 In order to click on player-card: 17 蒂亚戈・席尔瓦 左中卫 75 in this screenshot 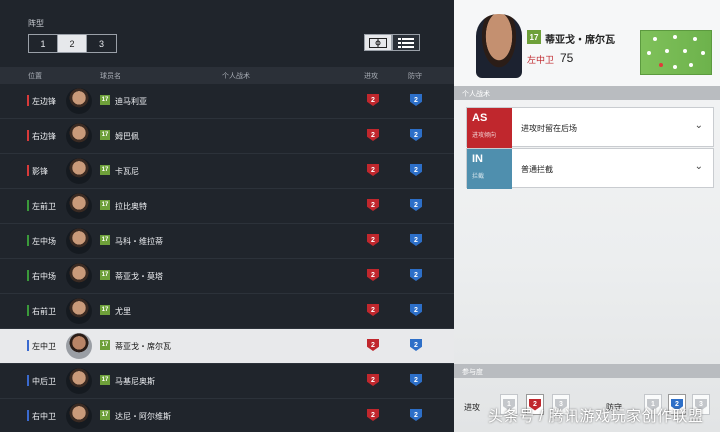, I will do `click(587, 43)`.